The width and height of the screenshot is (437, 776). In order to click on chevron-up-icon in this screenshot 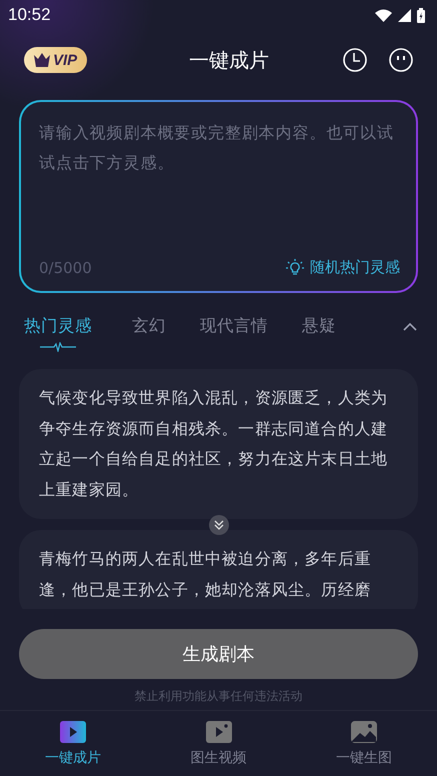, I will do `click(410, 326)`.